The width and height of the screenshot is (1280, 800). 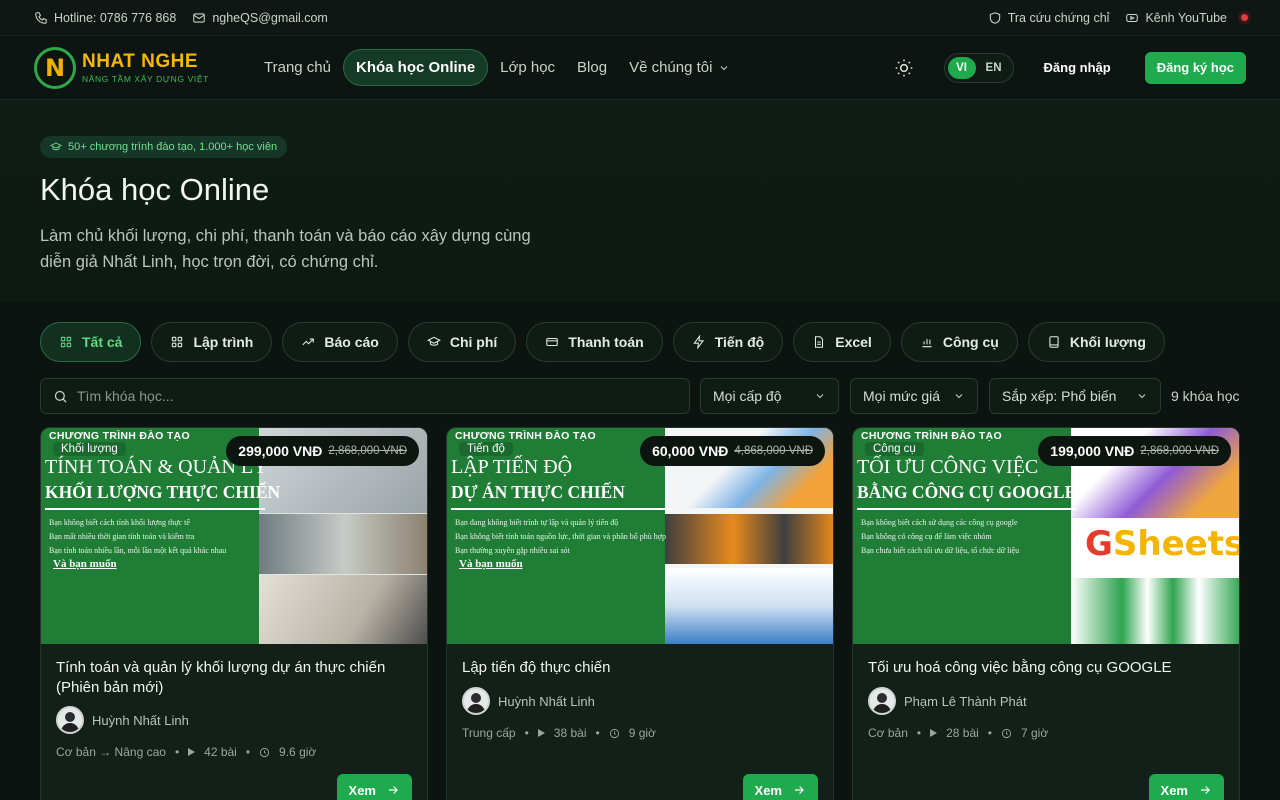 What do you see at coordinates (769, 396) in the screenshot?
I see `level-select: Mọi cấp độ` at bounding box center [769, 396].